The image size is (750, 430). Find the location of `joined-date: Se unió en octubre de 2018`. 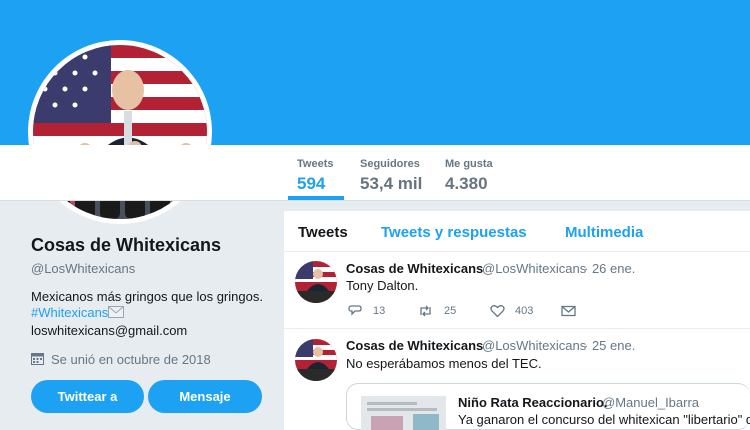

joined-date: Se unió en octubre de 2018 is located at coordinates (131, 359).